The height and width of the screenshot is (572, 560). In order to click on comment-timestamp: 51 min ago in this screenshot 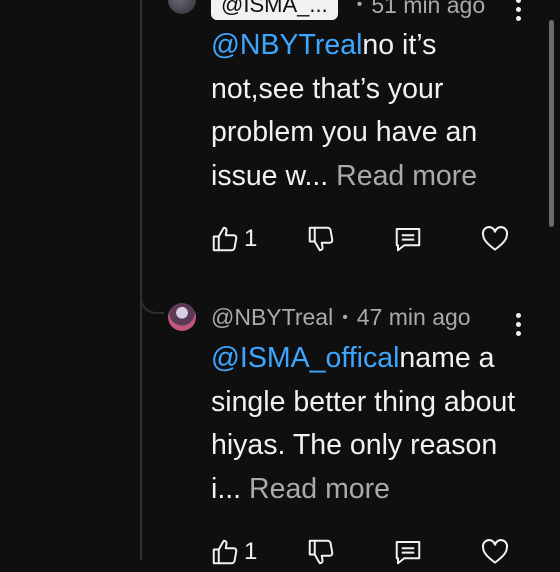, I will do `click(428, 9)`.